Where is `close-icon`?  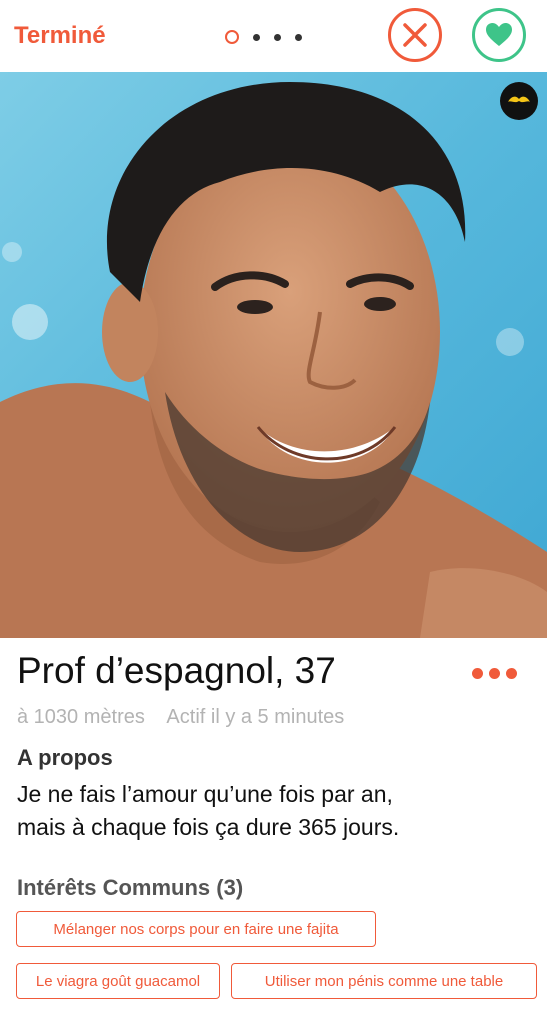 close-icon is located at coordinates (415, 35).